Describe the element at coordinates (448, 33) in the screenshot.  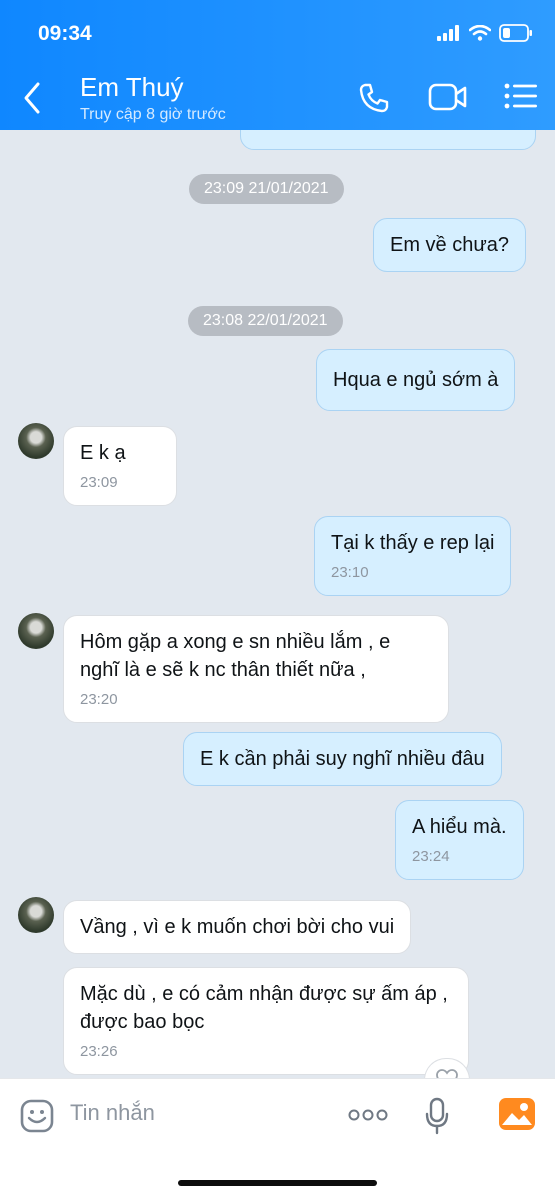
I see `signal-icon` at that location.